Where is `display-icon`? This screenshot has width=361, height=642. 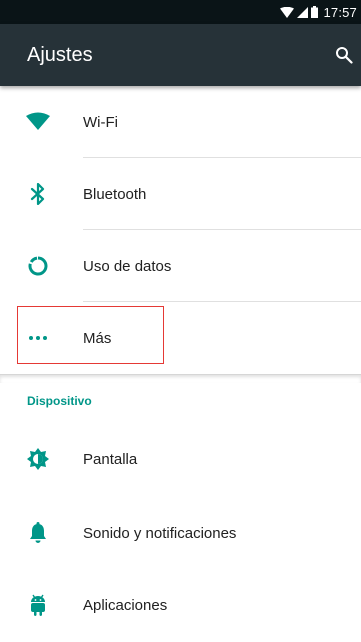
display-icon is located at coordinates (38, 459).